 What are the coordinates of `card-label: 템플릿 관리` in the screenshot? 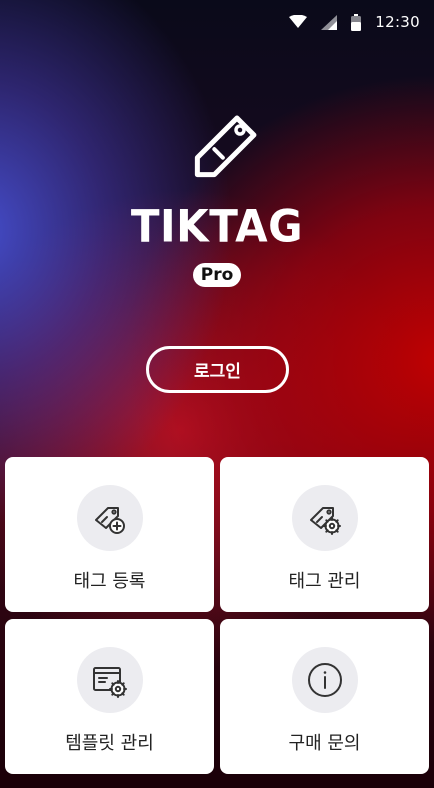 It's located at (109, 743).